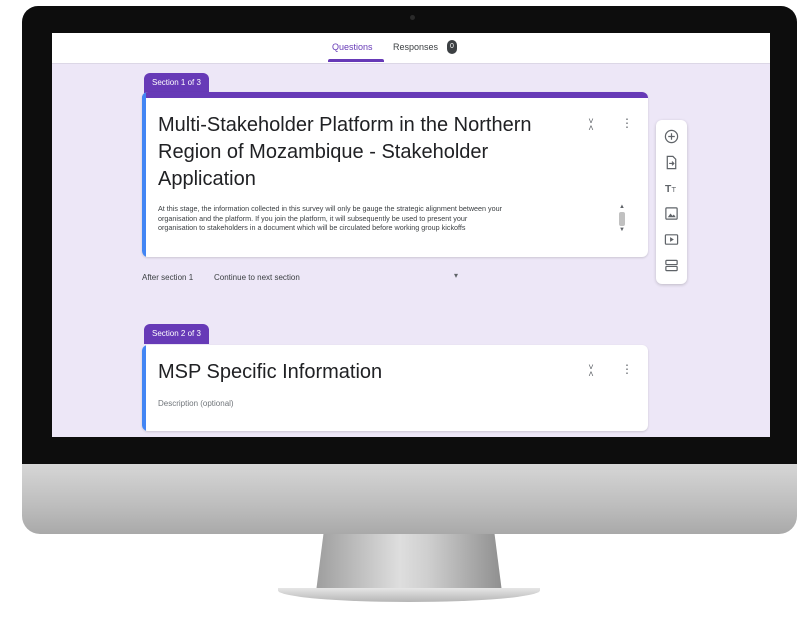 Image resolution: width=799 pixels, height=620 pixels. What do you see at coordinates (456, 275) in the screenshot?
I see `dropdown-caret-icon: ▾` at bounding box center [456, 275].